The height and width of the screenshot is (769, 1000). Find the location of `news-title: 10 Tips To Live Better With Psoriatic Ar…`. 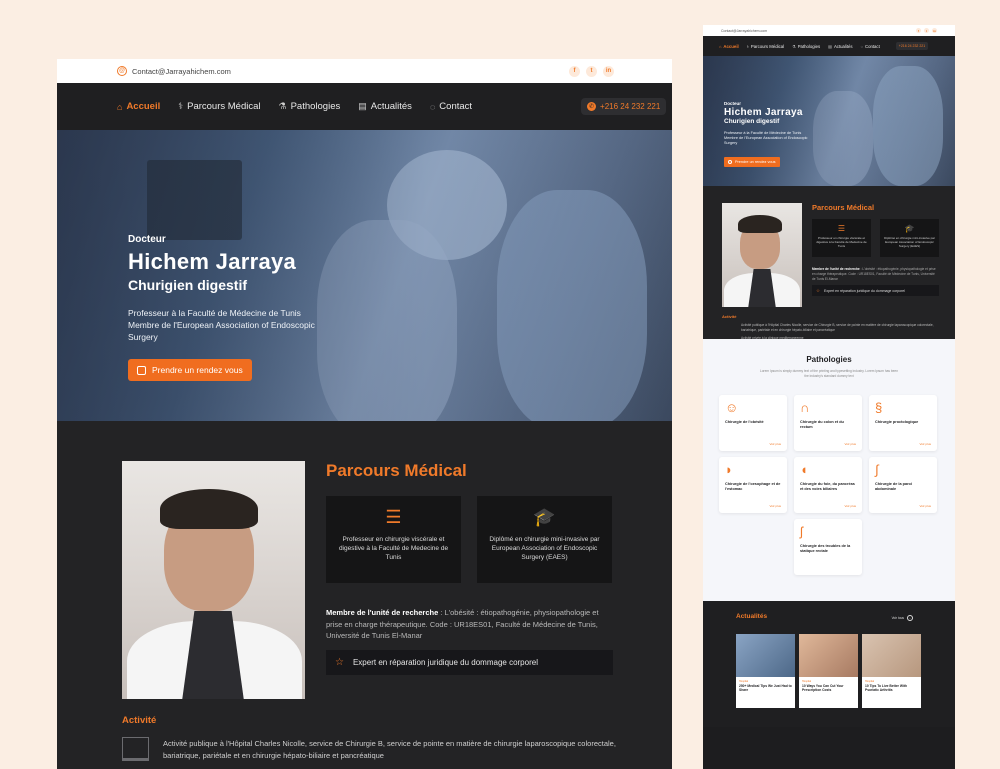

news-title: 10 Tips To Live Better With Psoriatic Ar… is located at coordinates (886, 688).